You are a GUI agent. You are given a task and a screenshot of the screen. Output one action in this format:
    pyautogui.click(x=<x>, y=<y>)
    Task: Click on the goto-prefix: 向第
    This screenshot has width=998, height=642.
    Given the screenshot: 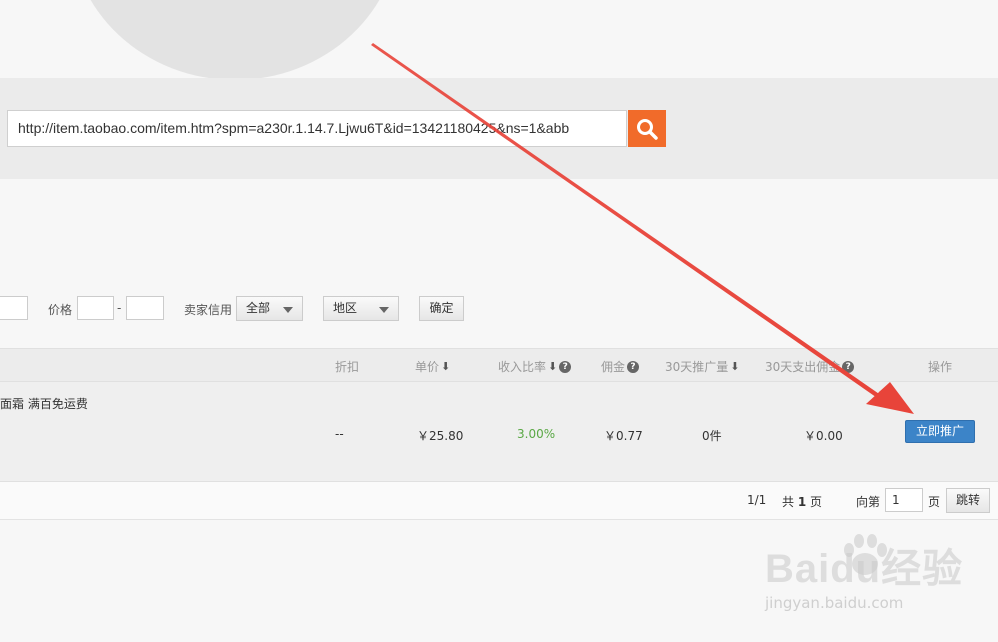 What is the action you would take?
    pyautogui.click(x=868, y=502)
    